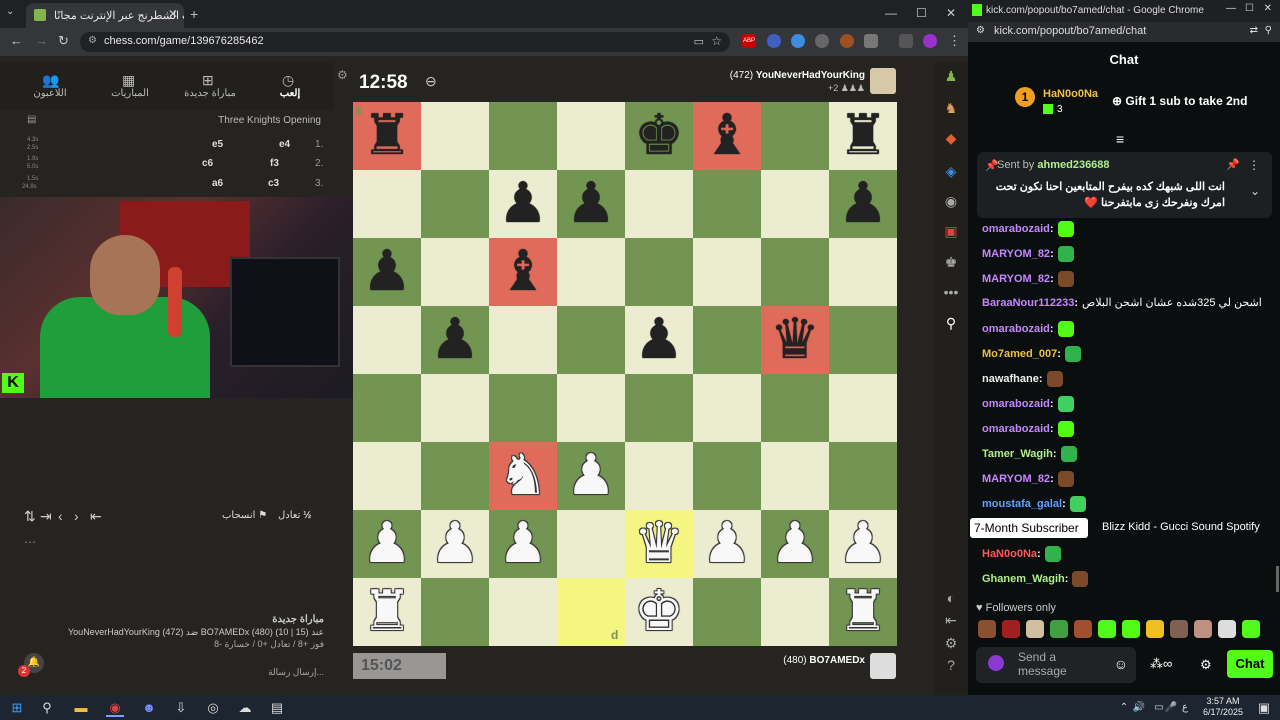 The image size is (1280, 720). What do you see at coordinates (455, 408) in the screenshot?
I see `square-b4` at bounding box center [455, 408].